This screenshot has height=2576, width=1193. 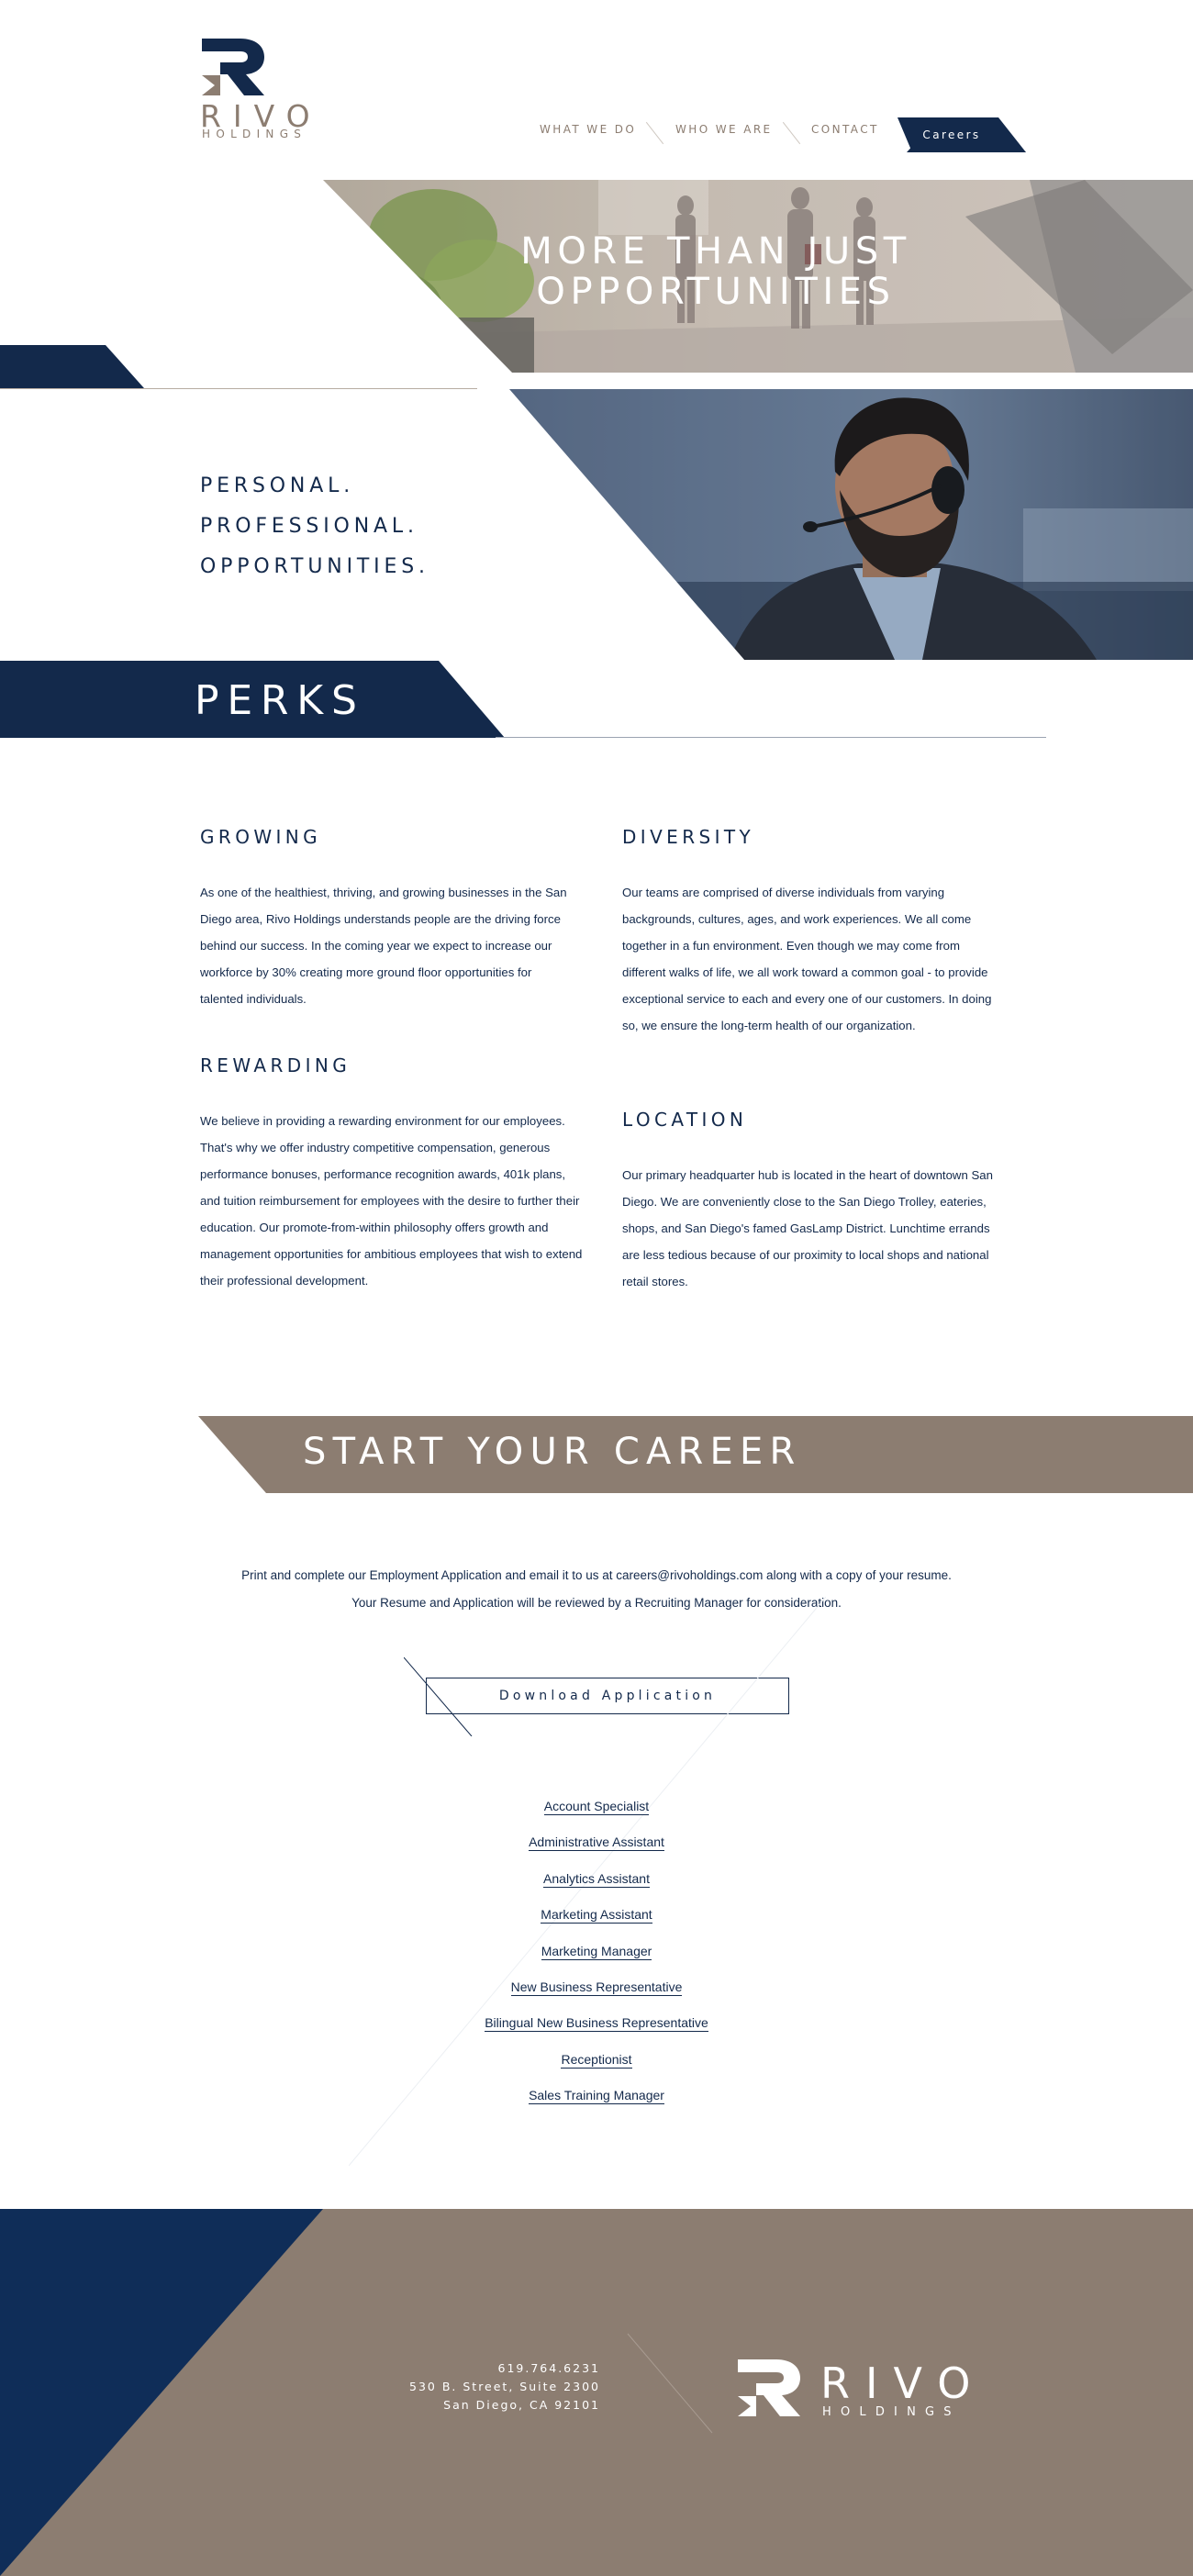 I want to click on footer-r-mark-icon, so click(x=769, y=2387).